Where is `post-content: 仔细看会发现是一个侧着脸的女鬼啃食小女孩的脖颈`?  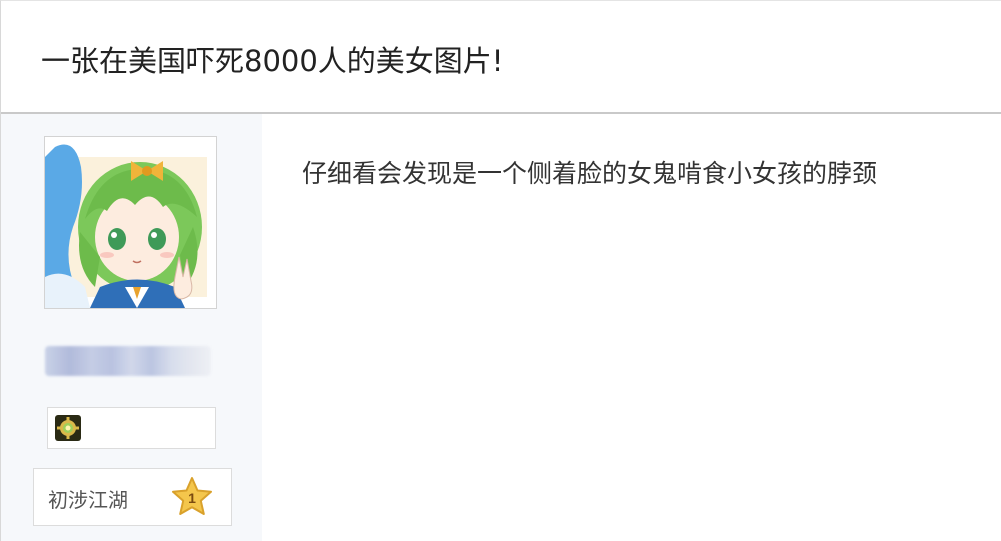 post-content: 仔细看会发现是一个侧着脸的女鬼啃食小女孩的脖颈 is located at coordinates (590, 173).